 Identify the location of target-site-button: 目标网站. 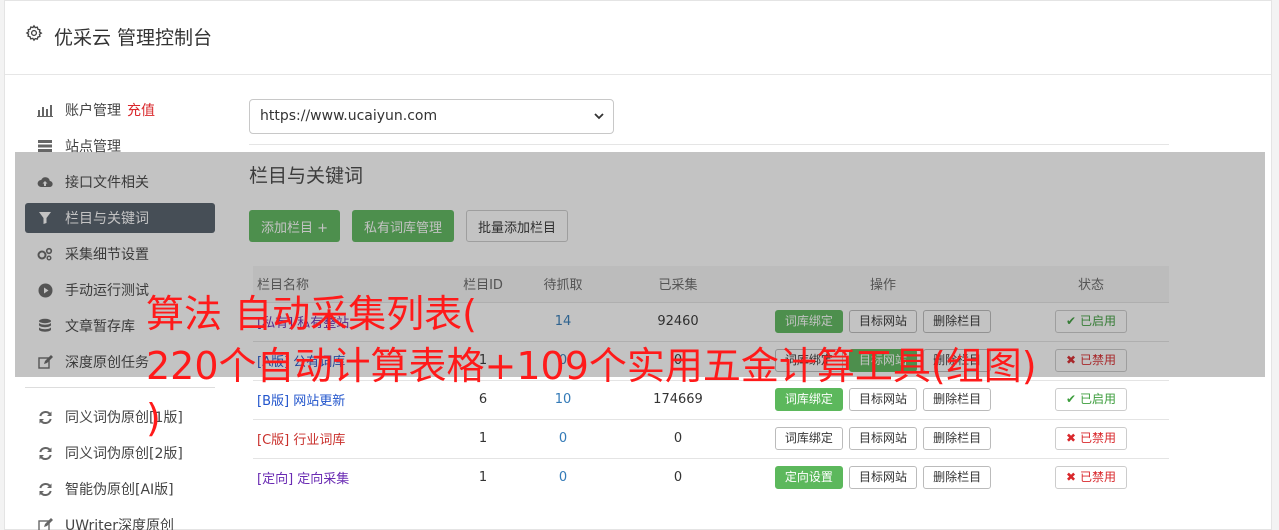
(882, 478).